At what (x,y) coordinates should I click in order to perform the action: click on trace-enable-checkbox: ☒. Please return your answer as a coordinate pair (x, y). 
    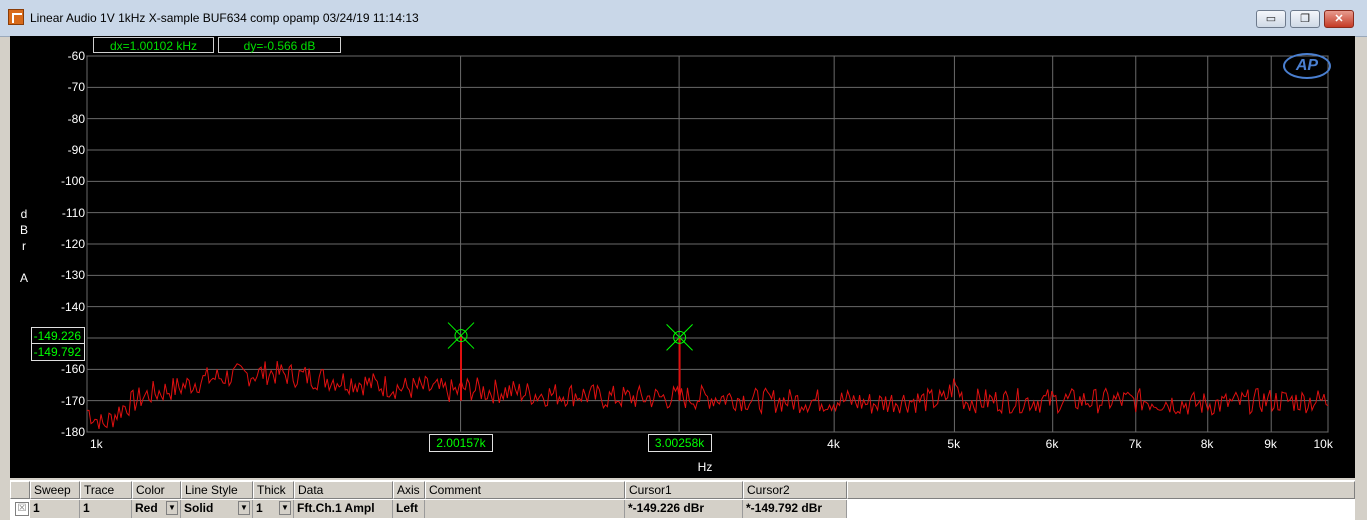
    Looking at the image, I should click on (22, 509).